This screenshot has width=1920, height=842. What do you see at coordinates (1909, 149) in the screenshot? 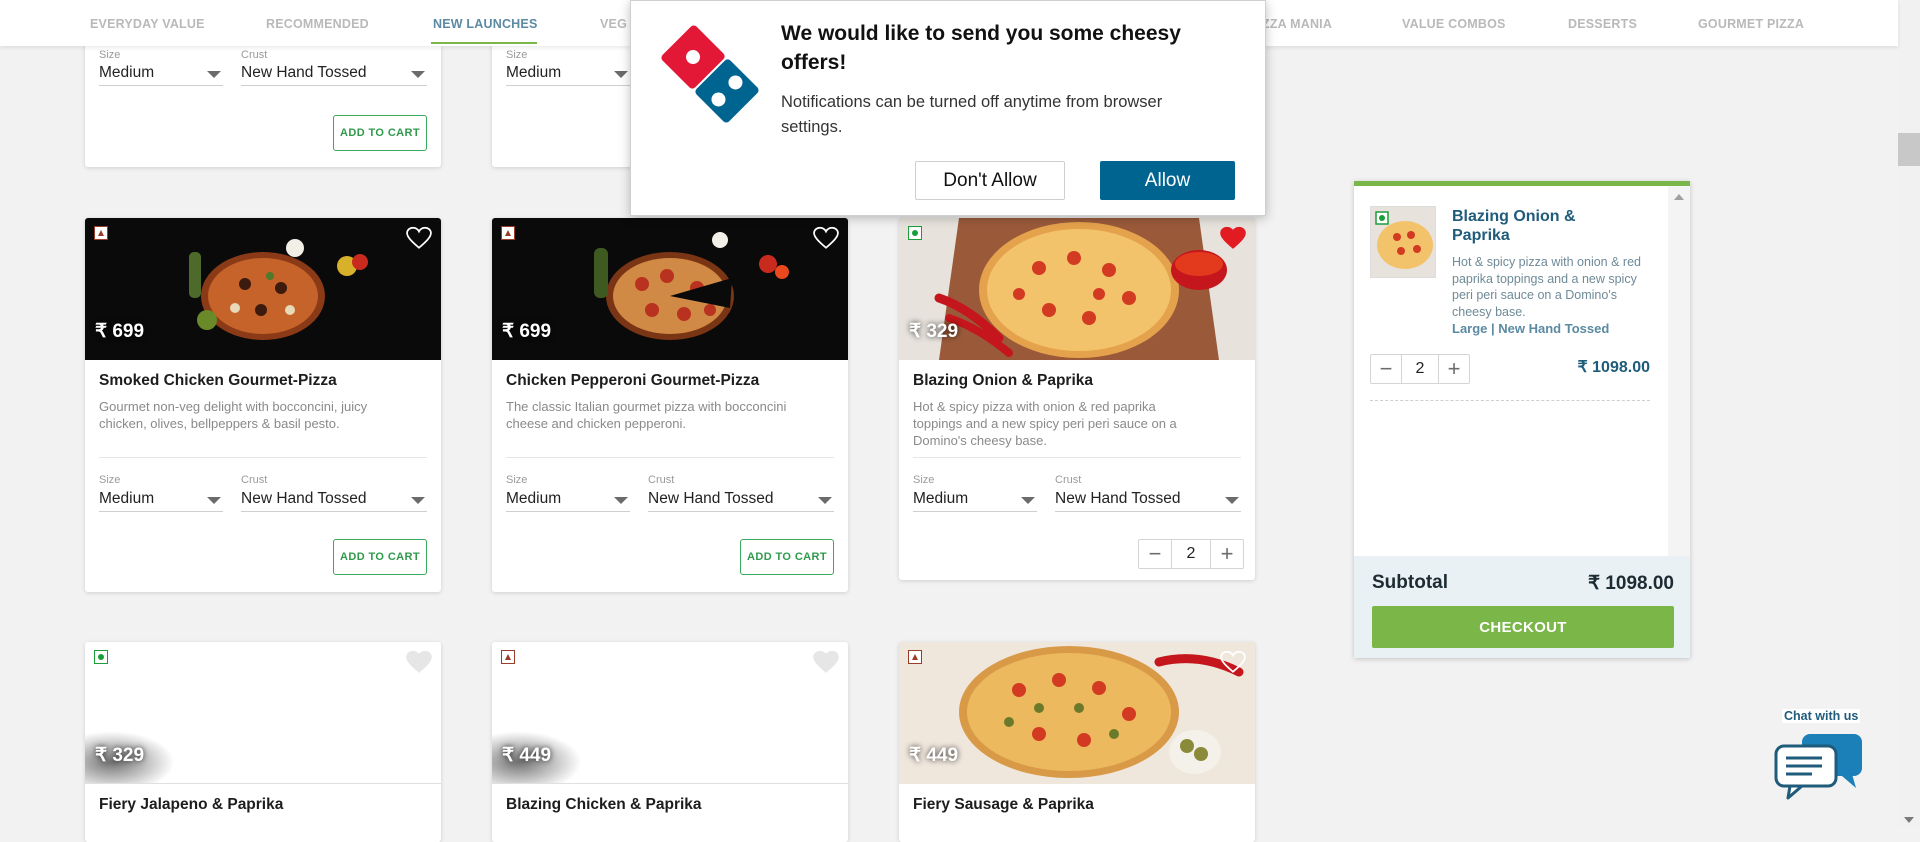
I see `scrollbar-thumb` at bounding box center [1909, 149].